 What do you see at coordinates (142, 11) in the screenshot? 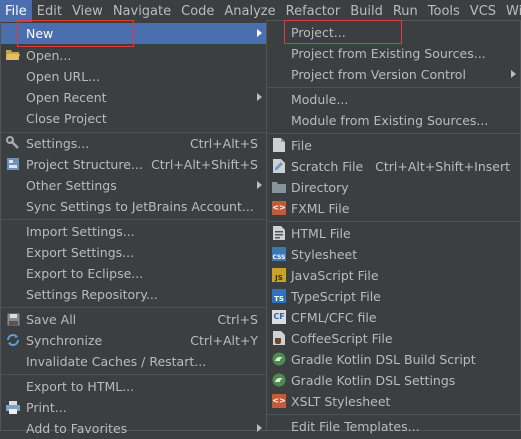
I see `menubar-navigate: Navigate` at bounding box center [142, 11].